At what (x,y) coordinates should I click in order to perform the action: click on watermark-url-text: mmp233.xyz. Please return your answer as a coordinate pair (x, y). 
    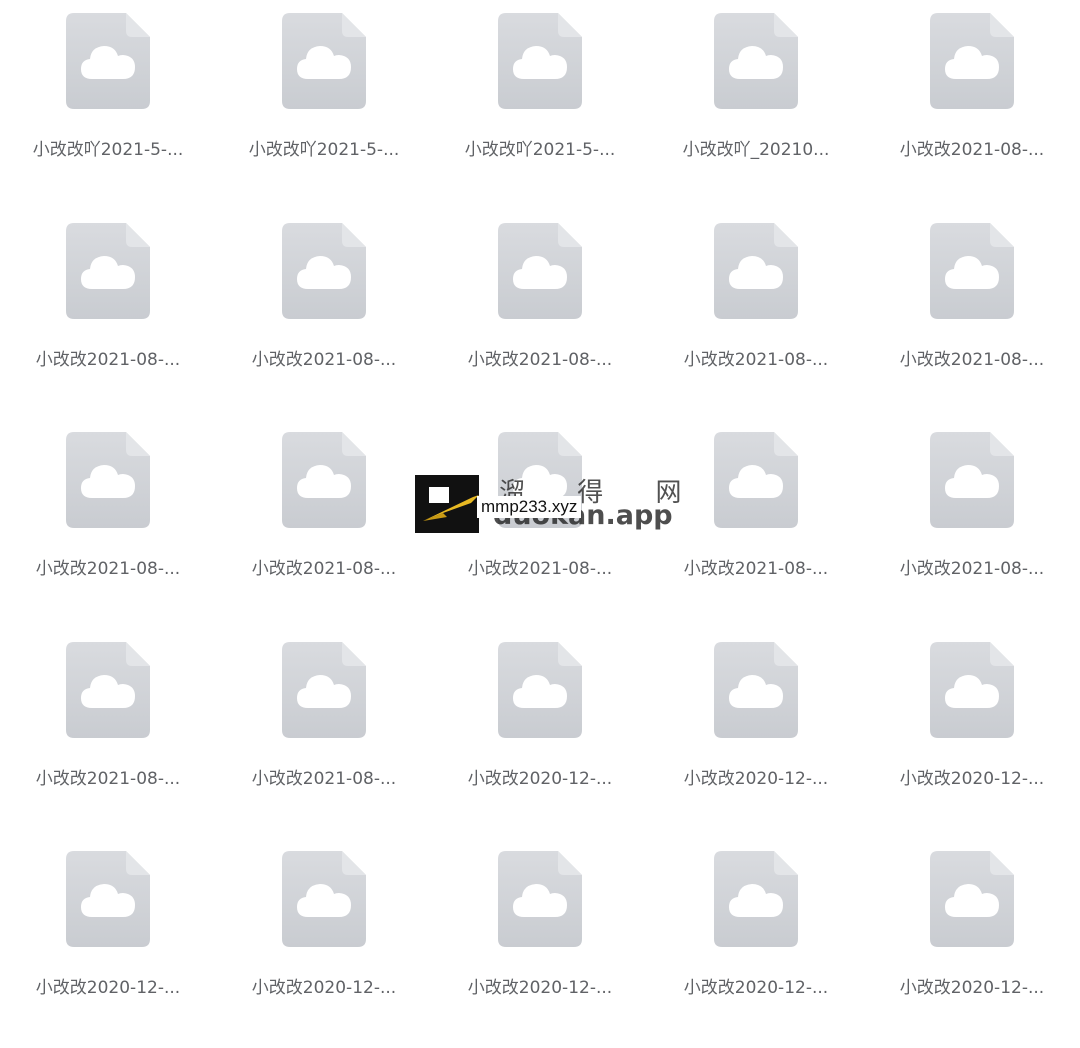
    Looking at the image, I should click on (529, 507).